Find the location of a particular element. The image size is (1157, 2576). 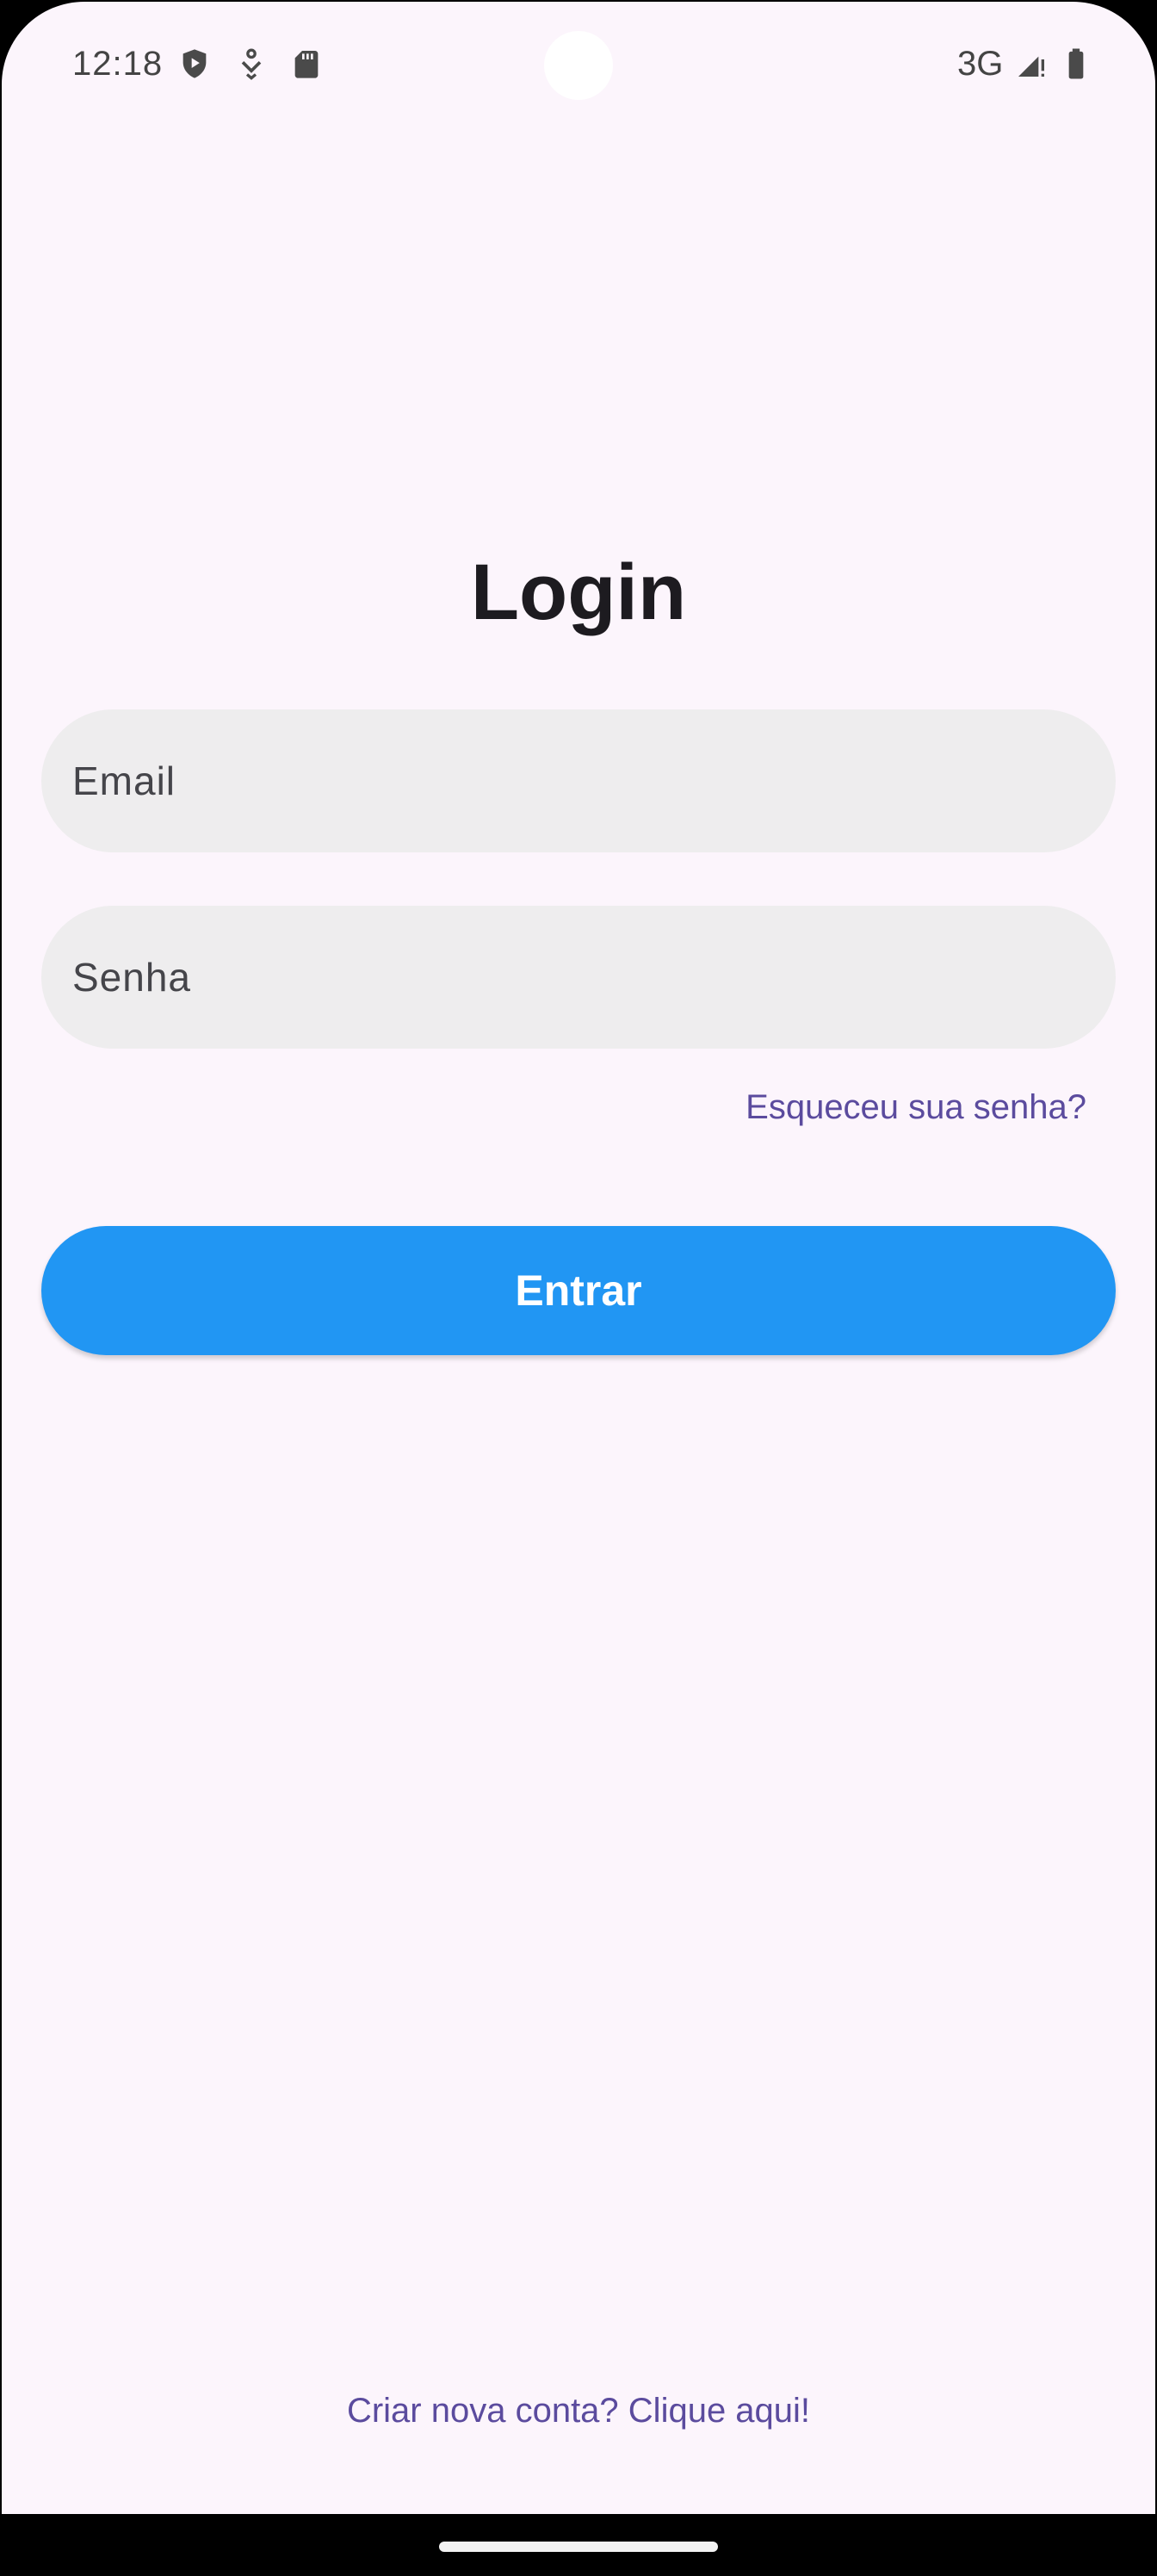

download-icon is located at coordinates (252, 64).